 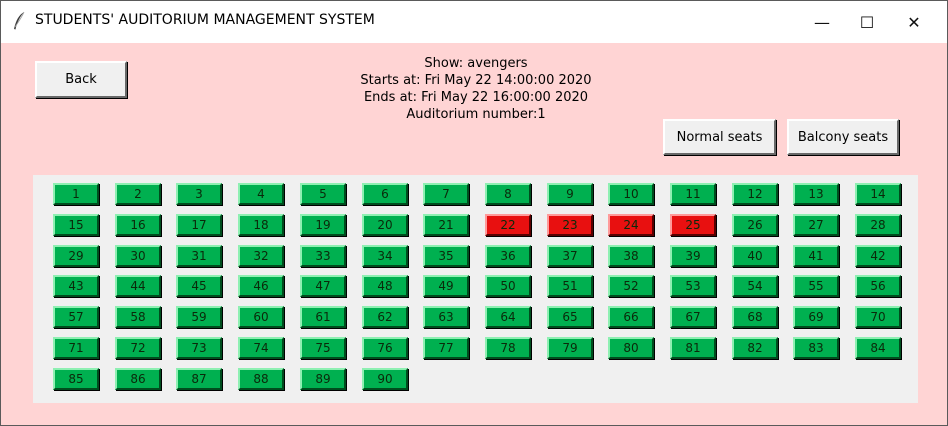 What do you see at coordinates (261, 348) in the screenshot?
I see `seat-button: 74` at bounding box center [261, 348].